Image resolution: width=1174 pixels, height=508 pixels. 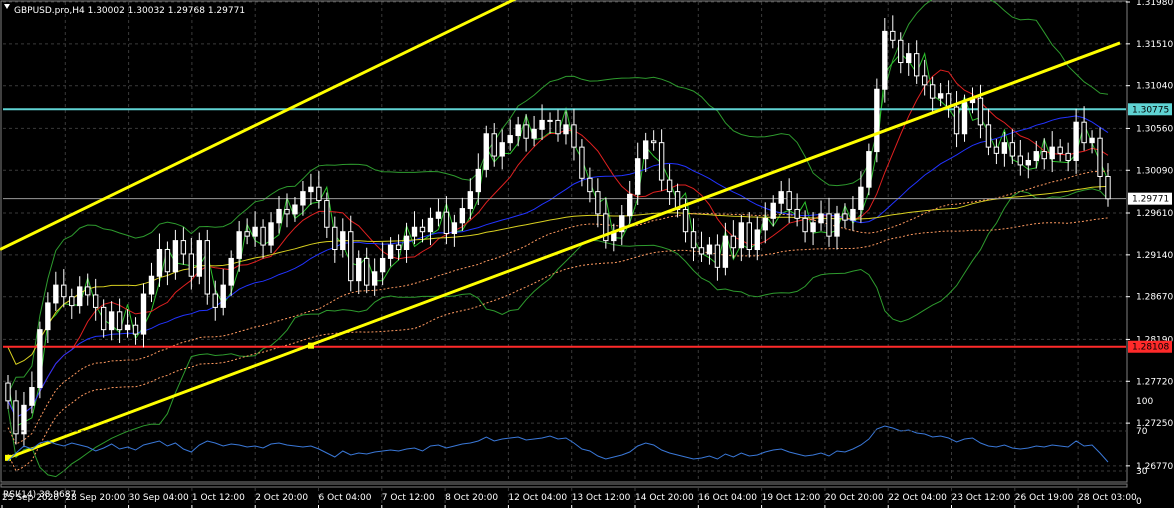 I want to click on rsi-tick-label: 0, so click(x=1139, y=502).